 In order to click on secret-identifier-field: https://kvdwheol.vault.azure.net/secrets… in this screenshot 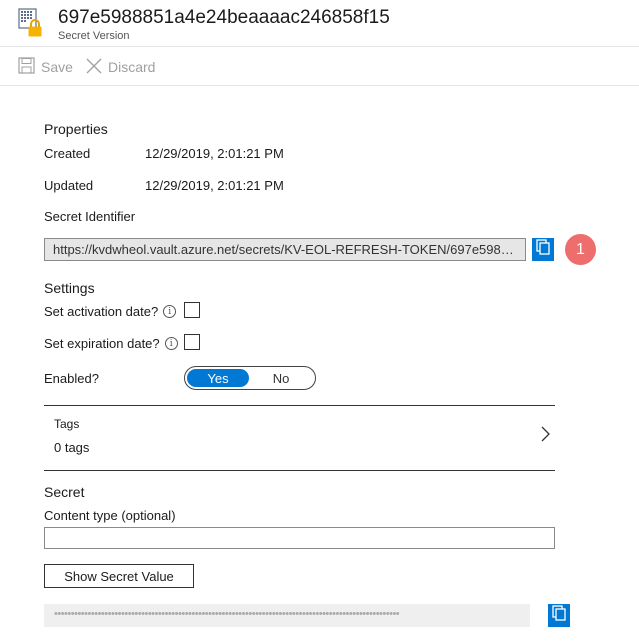, I will do `click(285, 249)`.